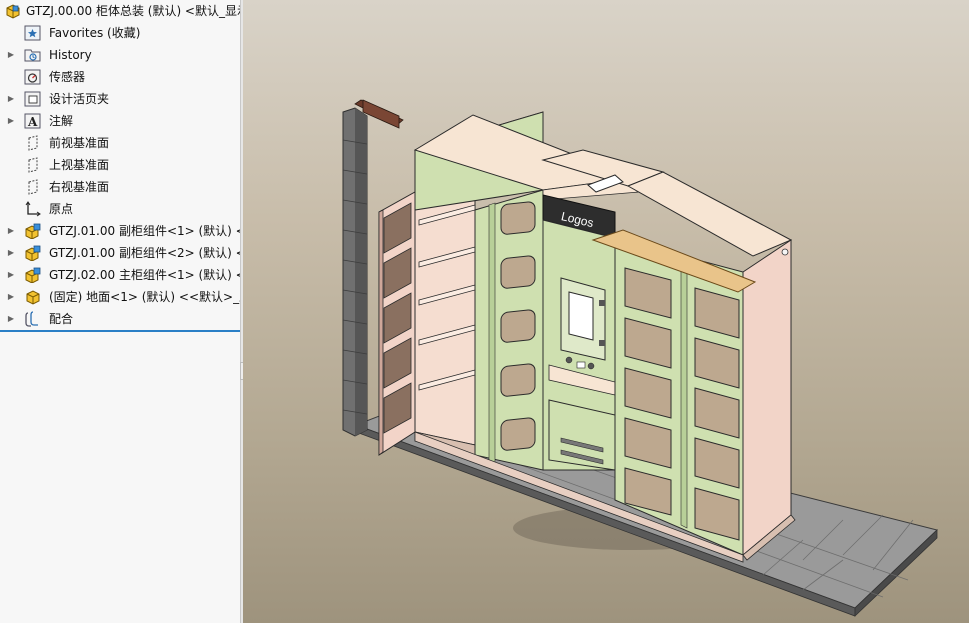 The width and height of the screenshot is (969, 623). What do you see at coordinates (133, 11) in the screenshot?
I see `tree-root-label: GTZJ.00.00 柜体总装 (默认) <默认_显示` at bounding box center [133, 11].